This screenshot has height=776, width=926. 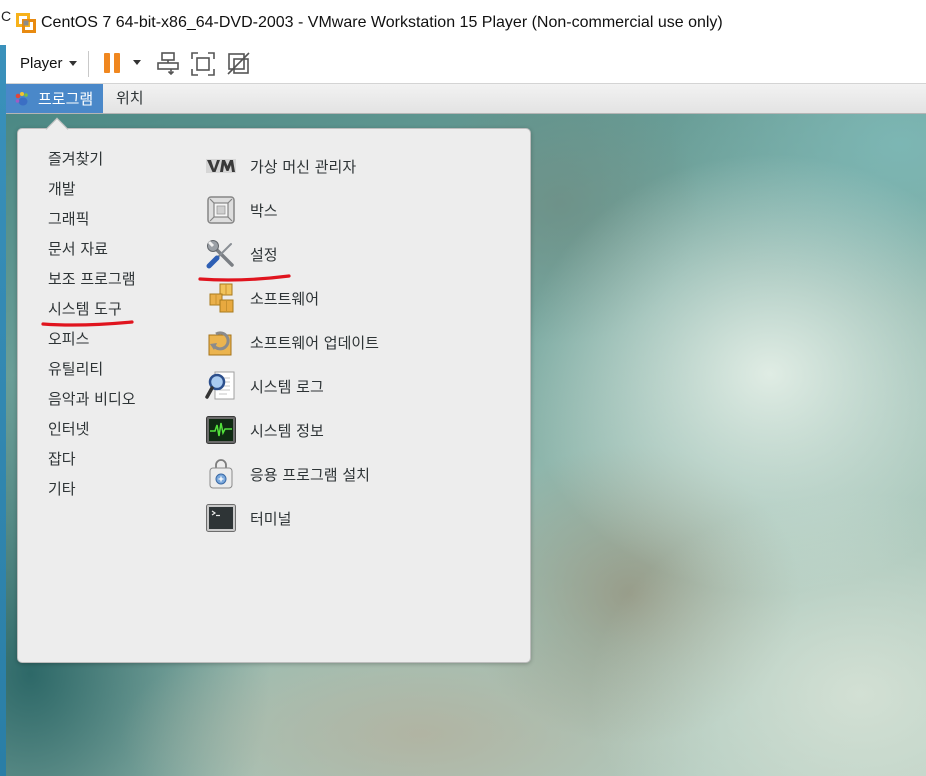 I want to click on pause-button, so click(x=112, y=63).